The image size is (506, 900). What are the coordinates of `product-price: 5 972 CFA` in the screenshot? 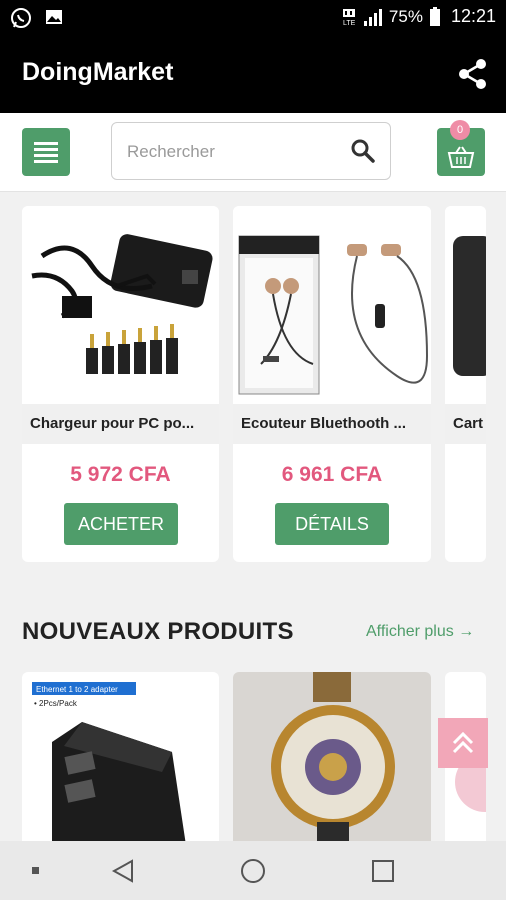 It's located at (120, 474).